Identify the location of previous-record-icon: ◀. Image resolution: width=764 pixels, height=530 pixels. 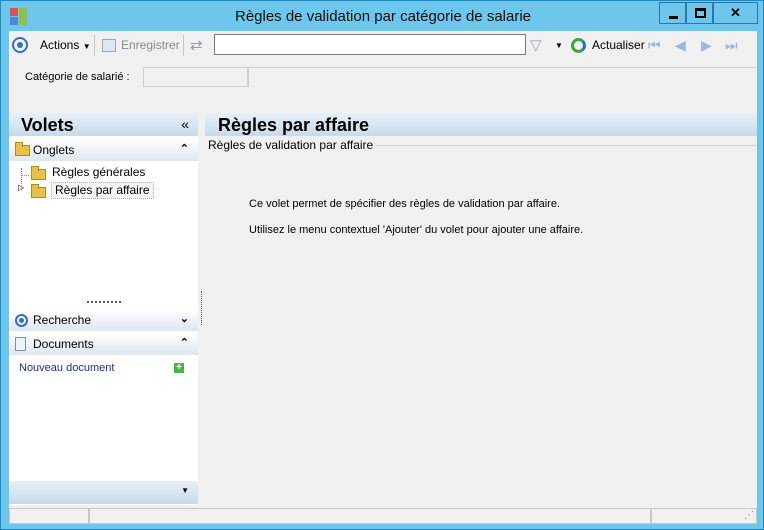
(680, 45).